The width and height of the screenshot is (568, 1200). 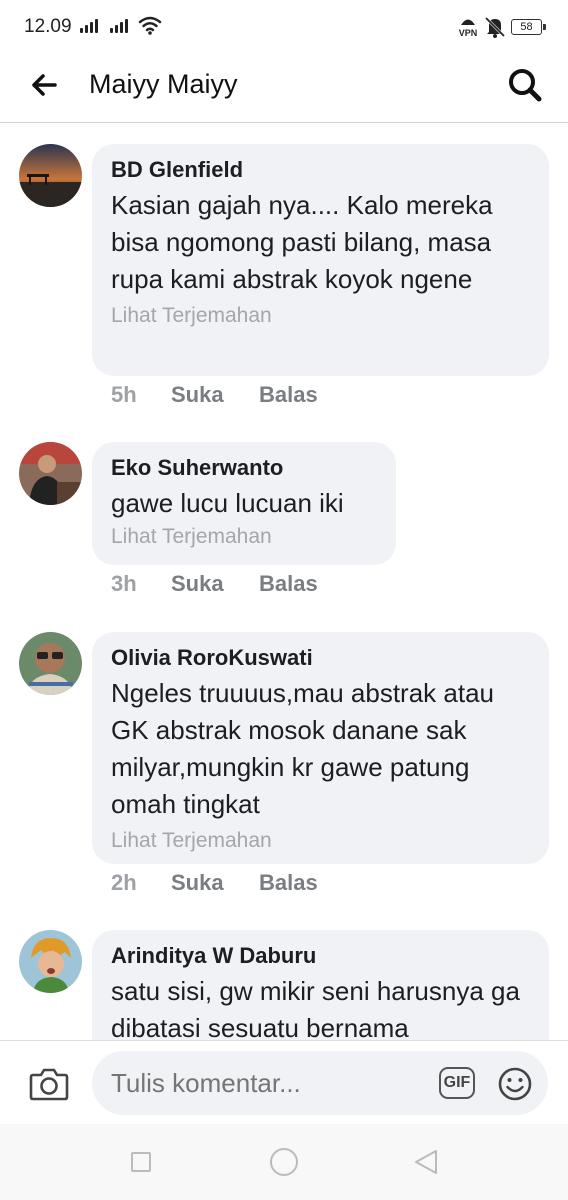 I want to click on wifi-icon, so click(x=150, y=25).